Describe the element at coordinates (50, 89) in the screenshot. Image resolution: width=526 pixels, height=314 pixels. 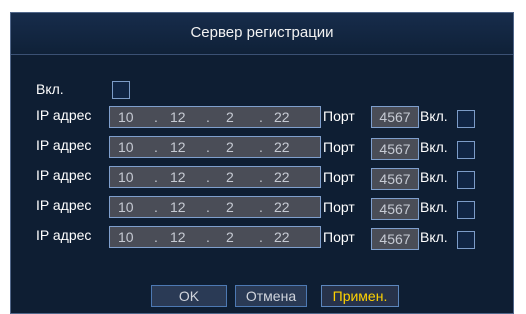
I see `enable-label: Вкл.` at that location.